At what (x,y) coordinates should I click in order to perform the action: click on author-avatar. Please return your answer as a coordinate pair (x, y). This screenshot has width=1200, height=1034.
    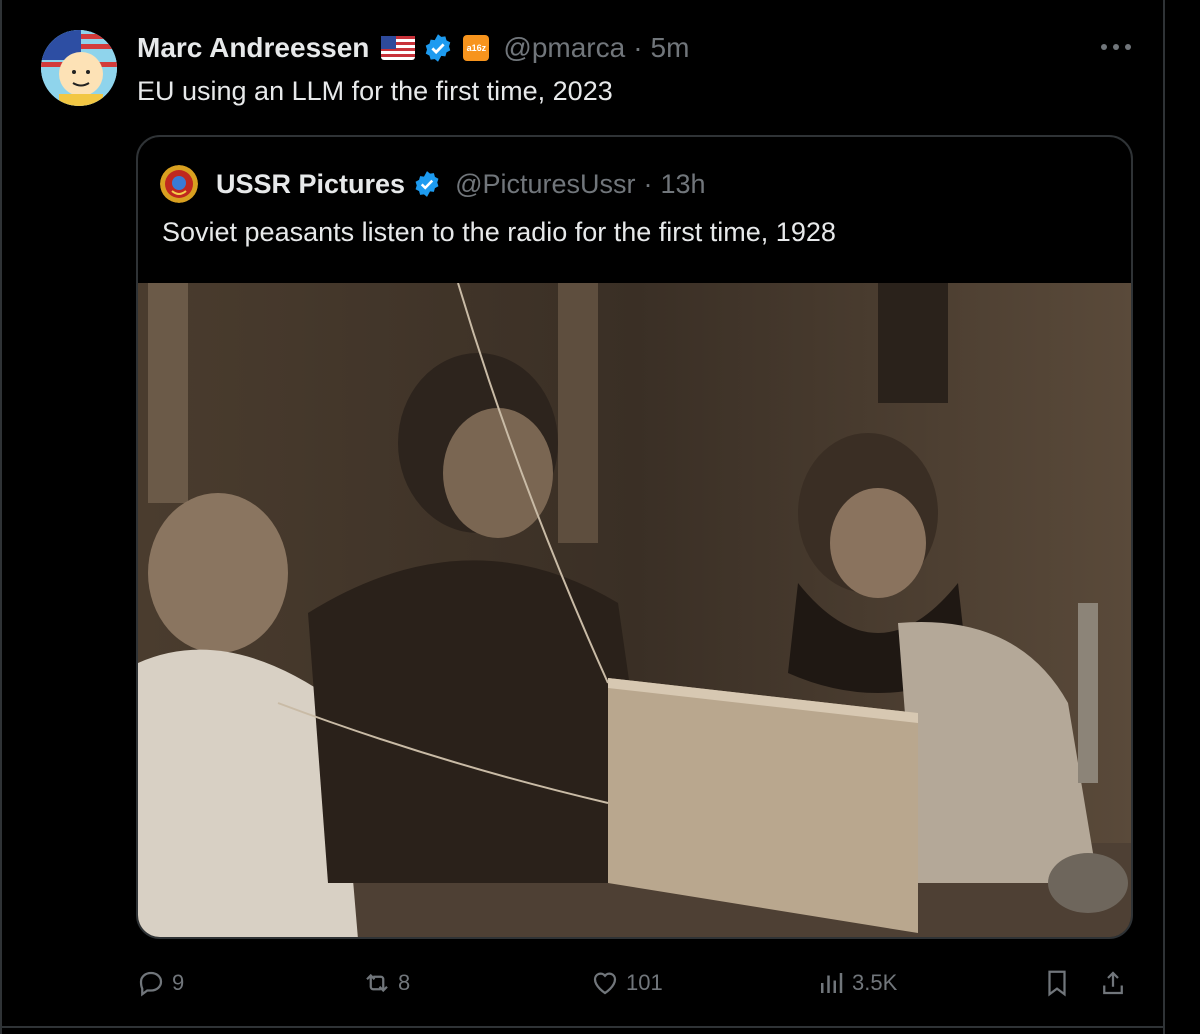
    Looking at the image, I should click on (79, 68).